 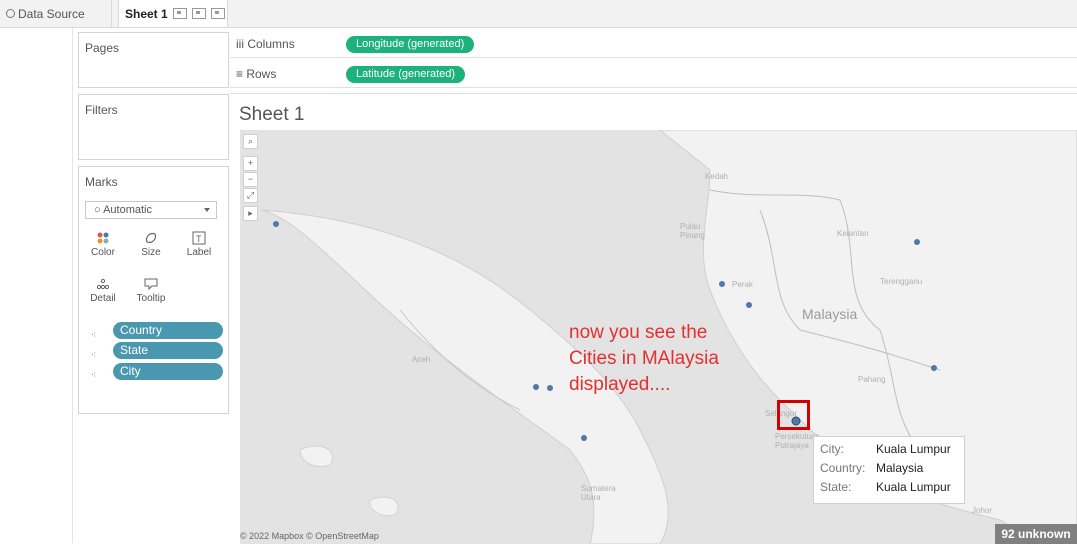 What do you see at coordinates (853, 233) in the screenshot?
I see `map-label-kelantan: Kelantan` at bounding box center [853, 233].